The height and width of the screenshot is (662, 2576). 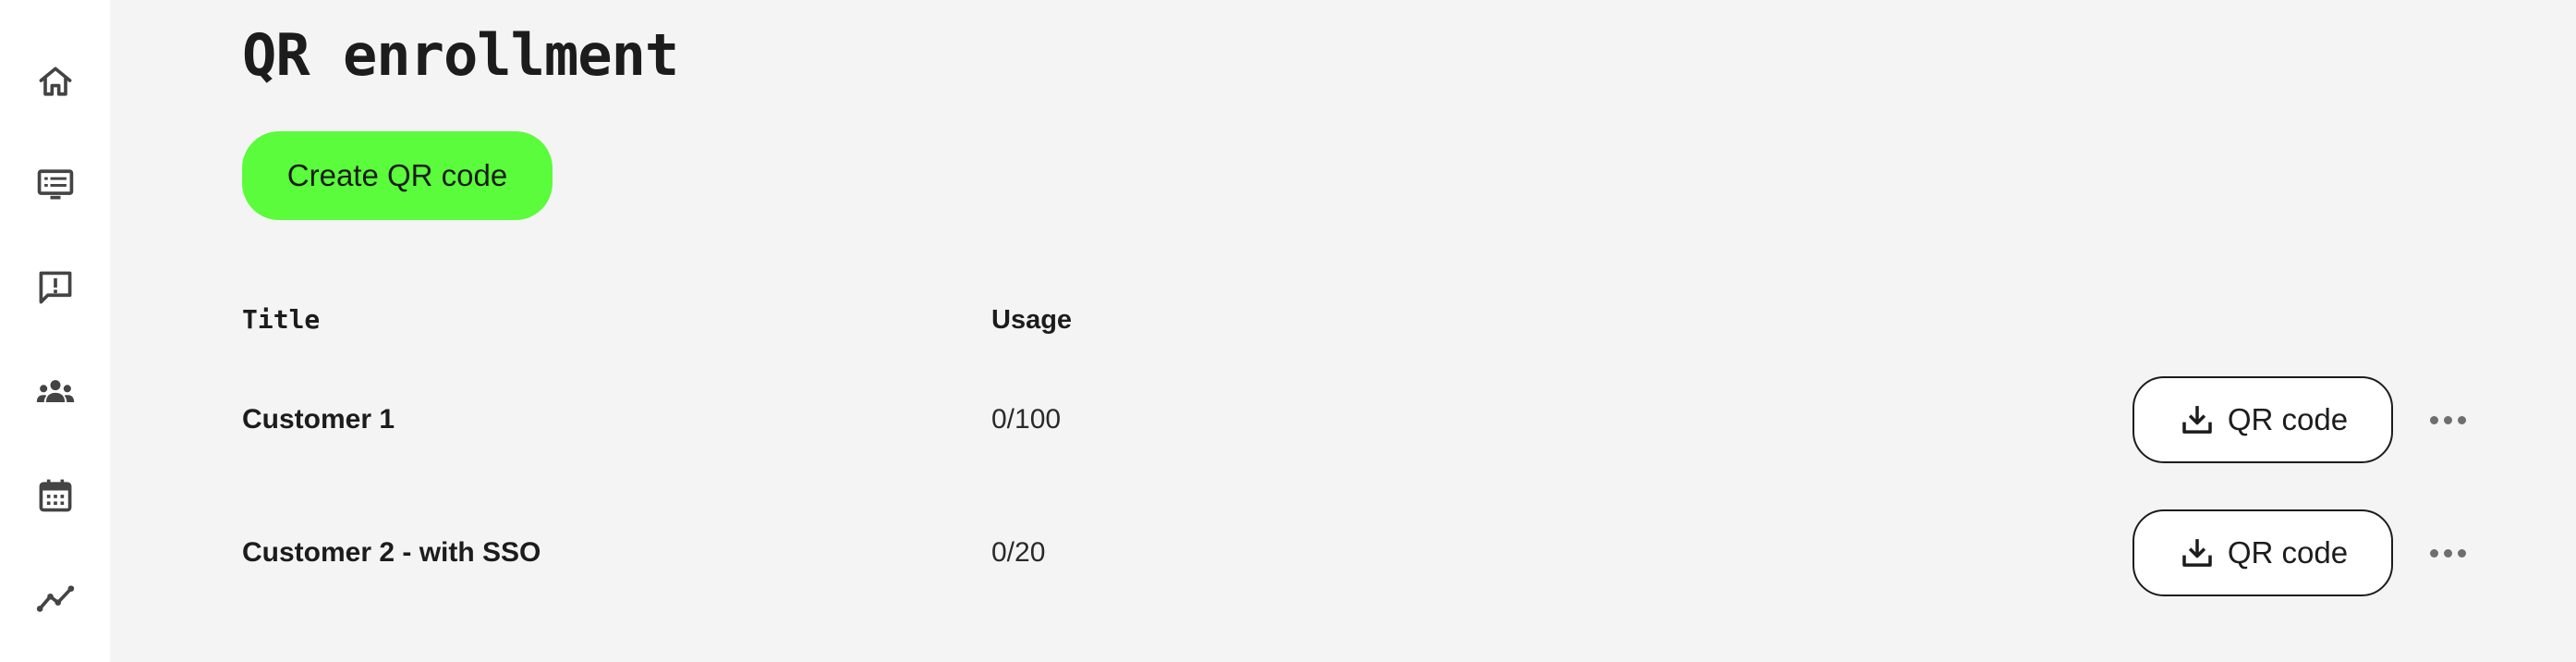 I want to click on column-header-usage: Usage, so click(x=1032, y=320).